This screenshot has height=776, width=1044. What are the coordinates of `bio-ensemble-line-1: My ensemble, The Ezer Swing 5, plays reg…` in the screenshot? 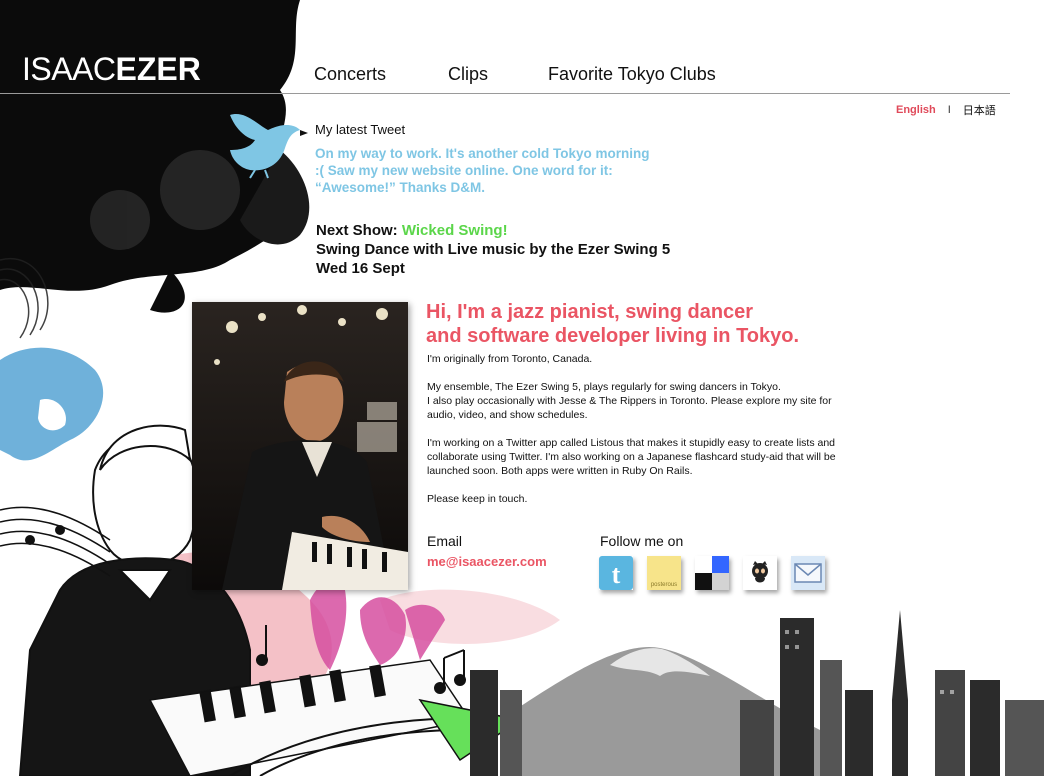 It's located at (604, 387).